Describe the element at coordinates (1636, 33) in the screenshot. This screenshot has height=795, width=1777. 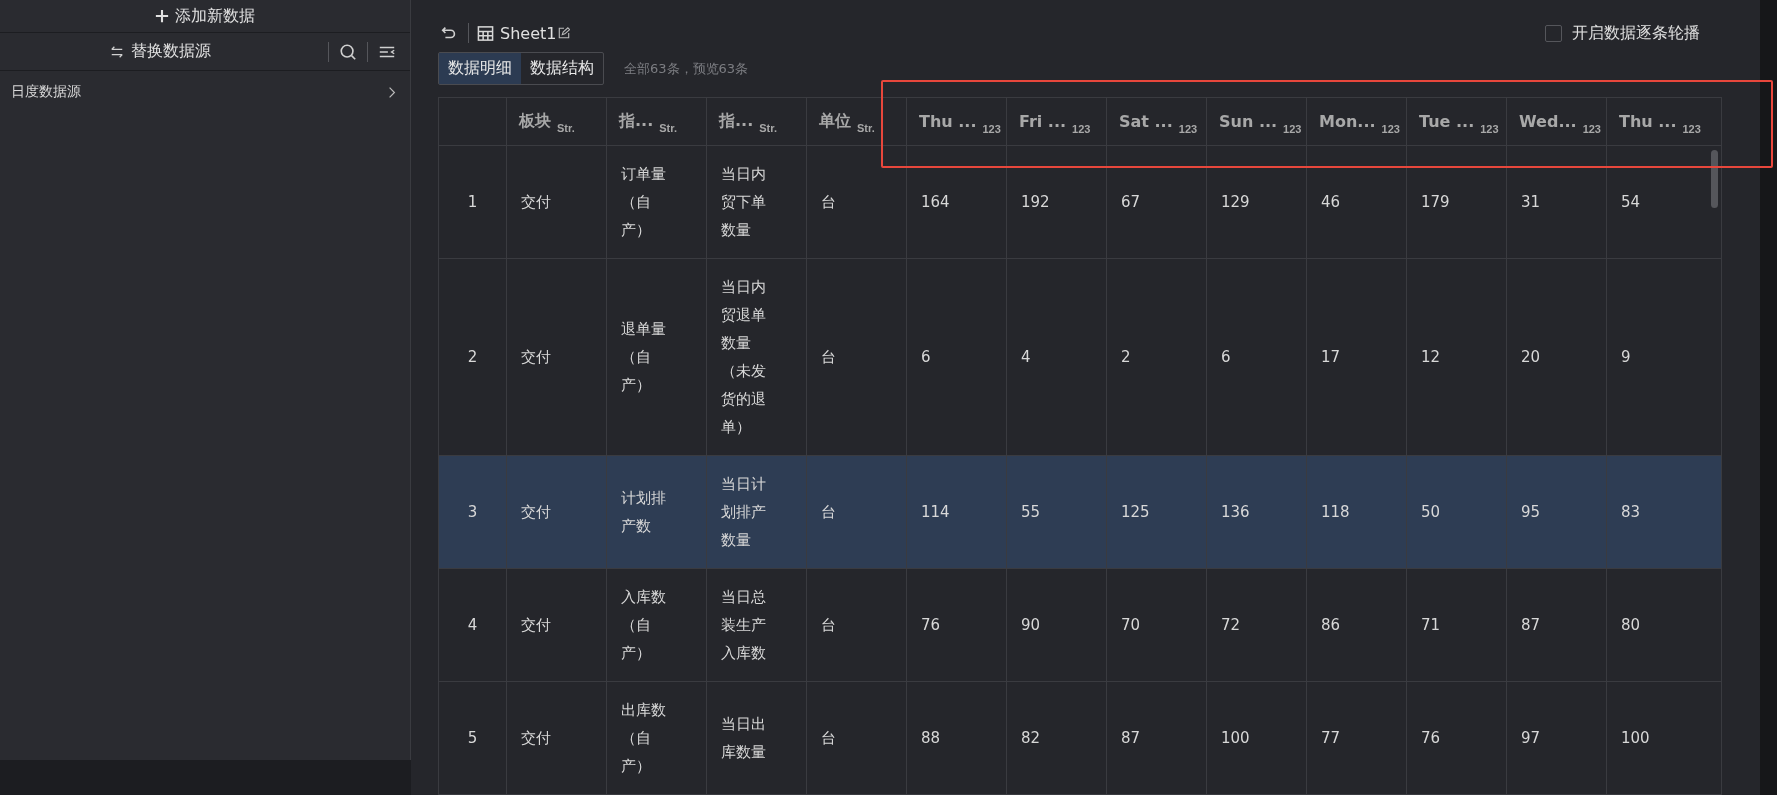
I see `carousel-label: 开启数据逐条轮播` at that location.